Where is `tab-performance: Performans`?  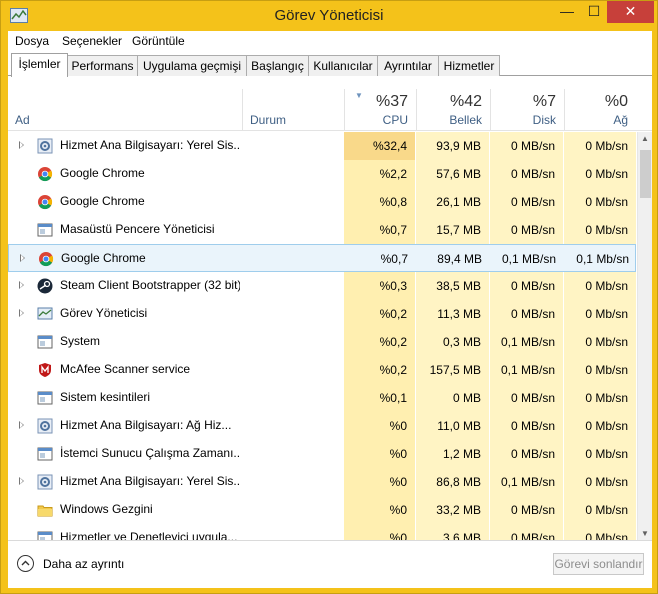 tab-performance: Performans is located at coordinates (102, 65).